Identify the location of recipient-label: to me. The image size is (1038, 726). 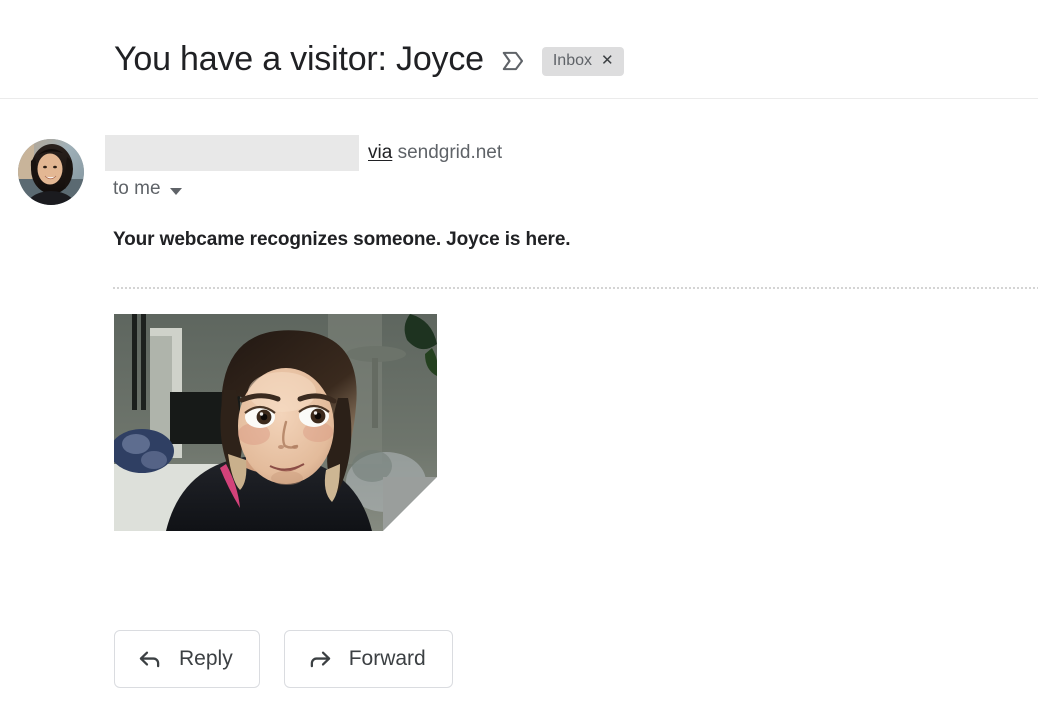
(137, 188).